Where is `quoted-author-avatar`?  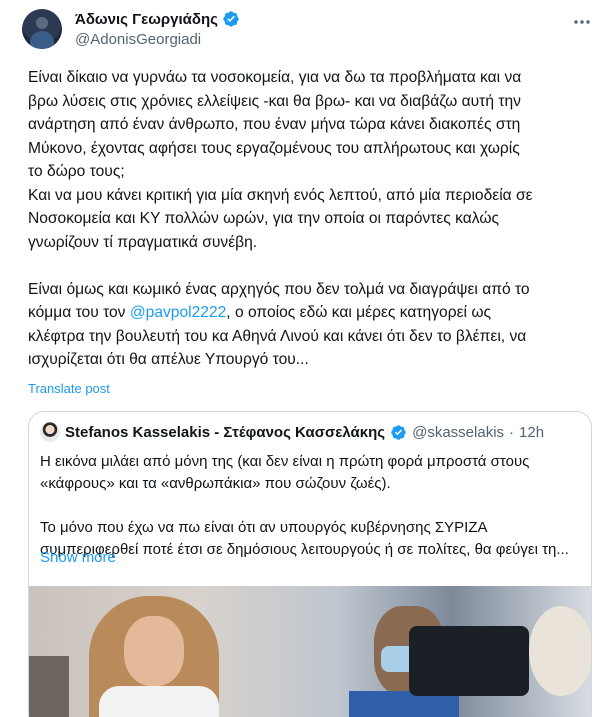 quoted-author-avatar is located at coordinates (50, 432).